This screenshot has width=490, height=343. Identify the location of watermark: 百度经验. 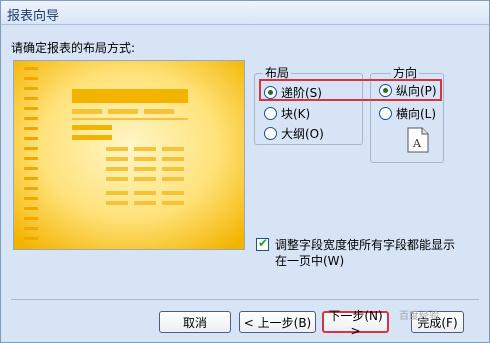
(419, 316).